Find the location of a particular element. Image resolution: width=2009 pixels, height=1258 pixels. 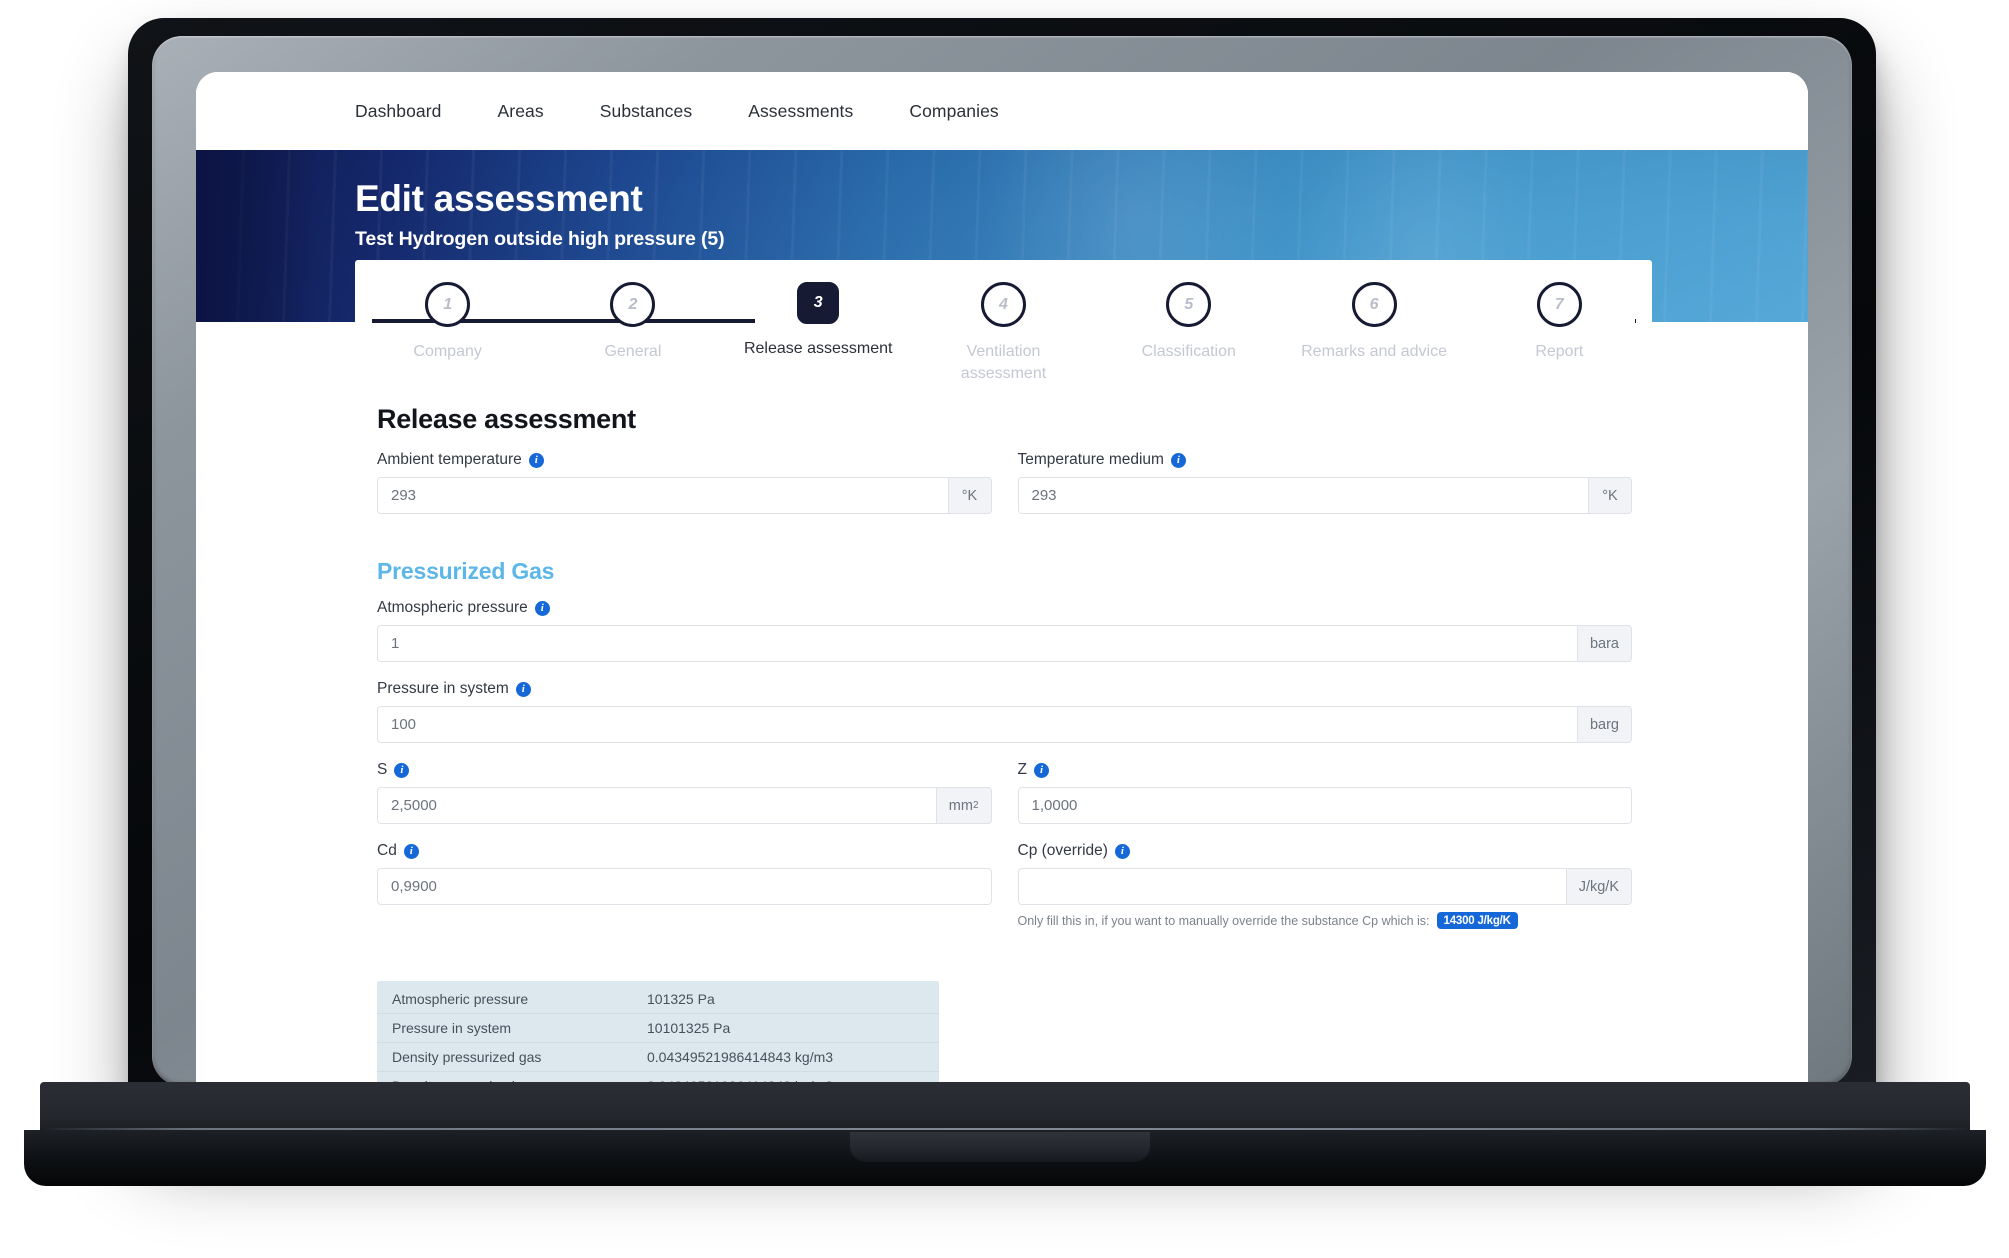

pressure-in-system-unit: barg is located at coordinates (1604, 724).